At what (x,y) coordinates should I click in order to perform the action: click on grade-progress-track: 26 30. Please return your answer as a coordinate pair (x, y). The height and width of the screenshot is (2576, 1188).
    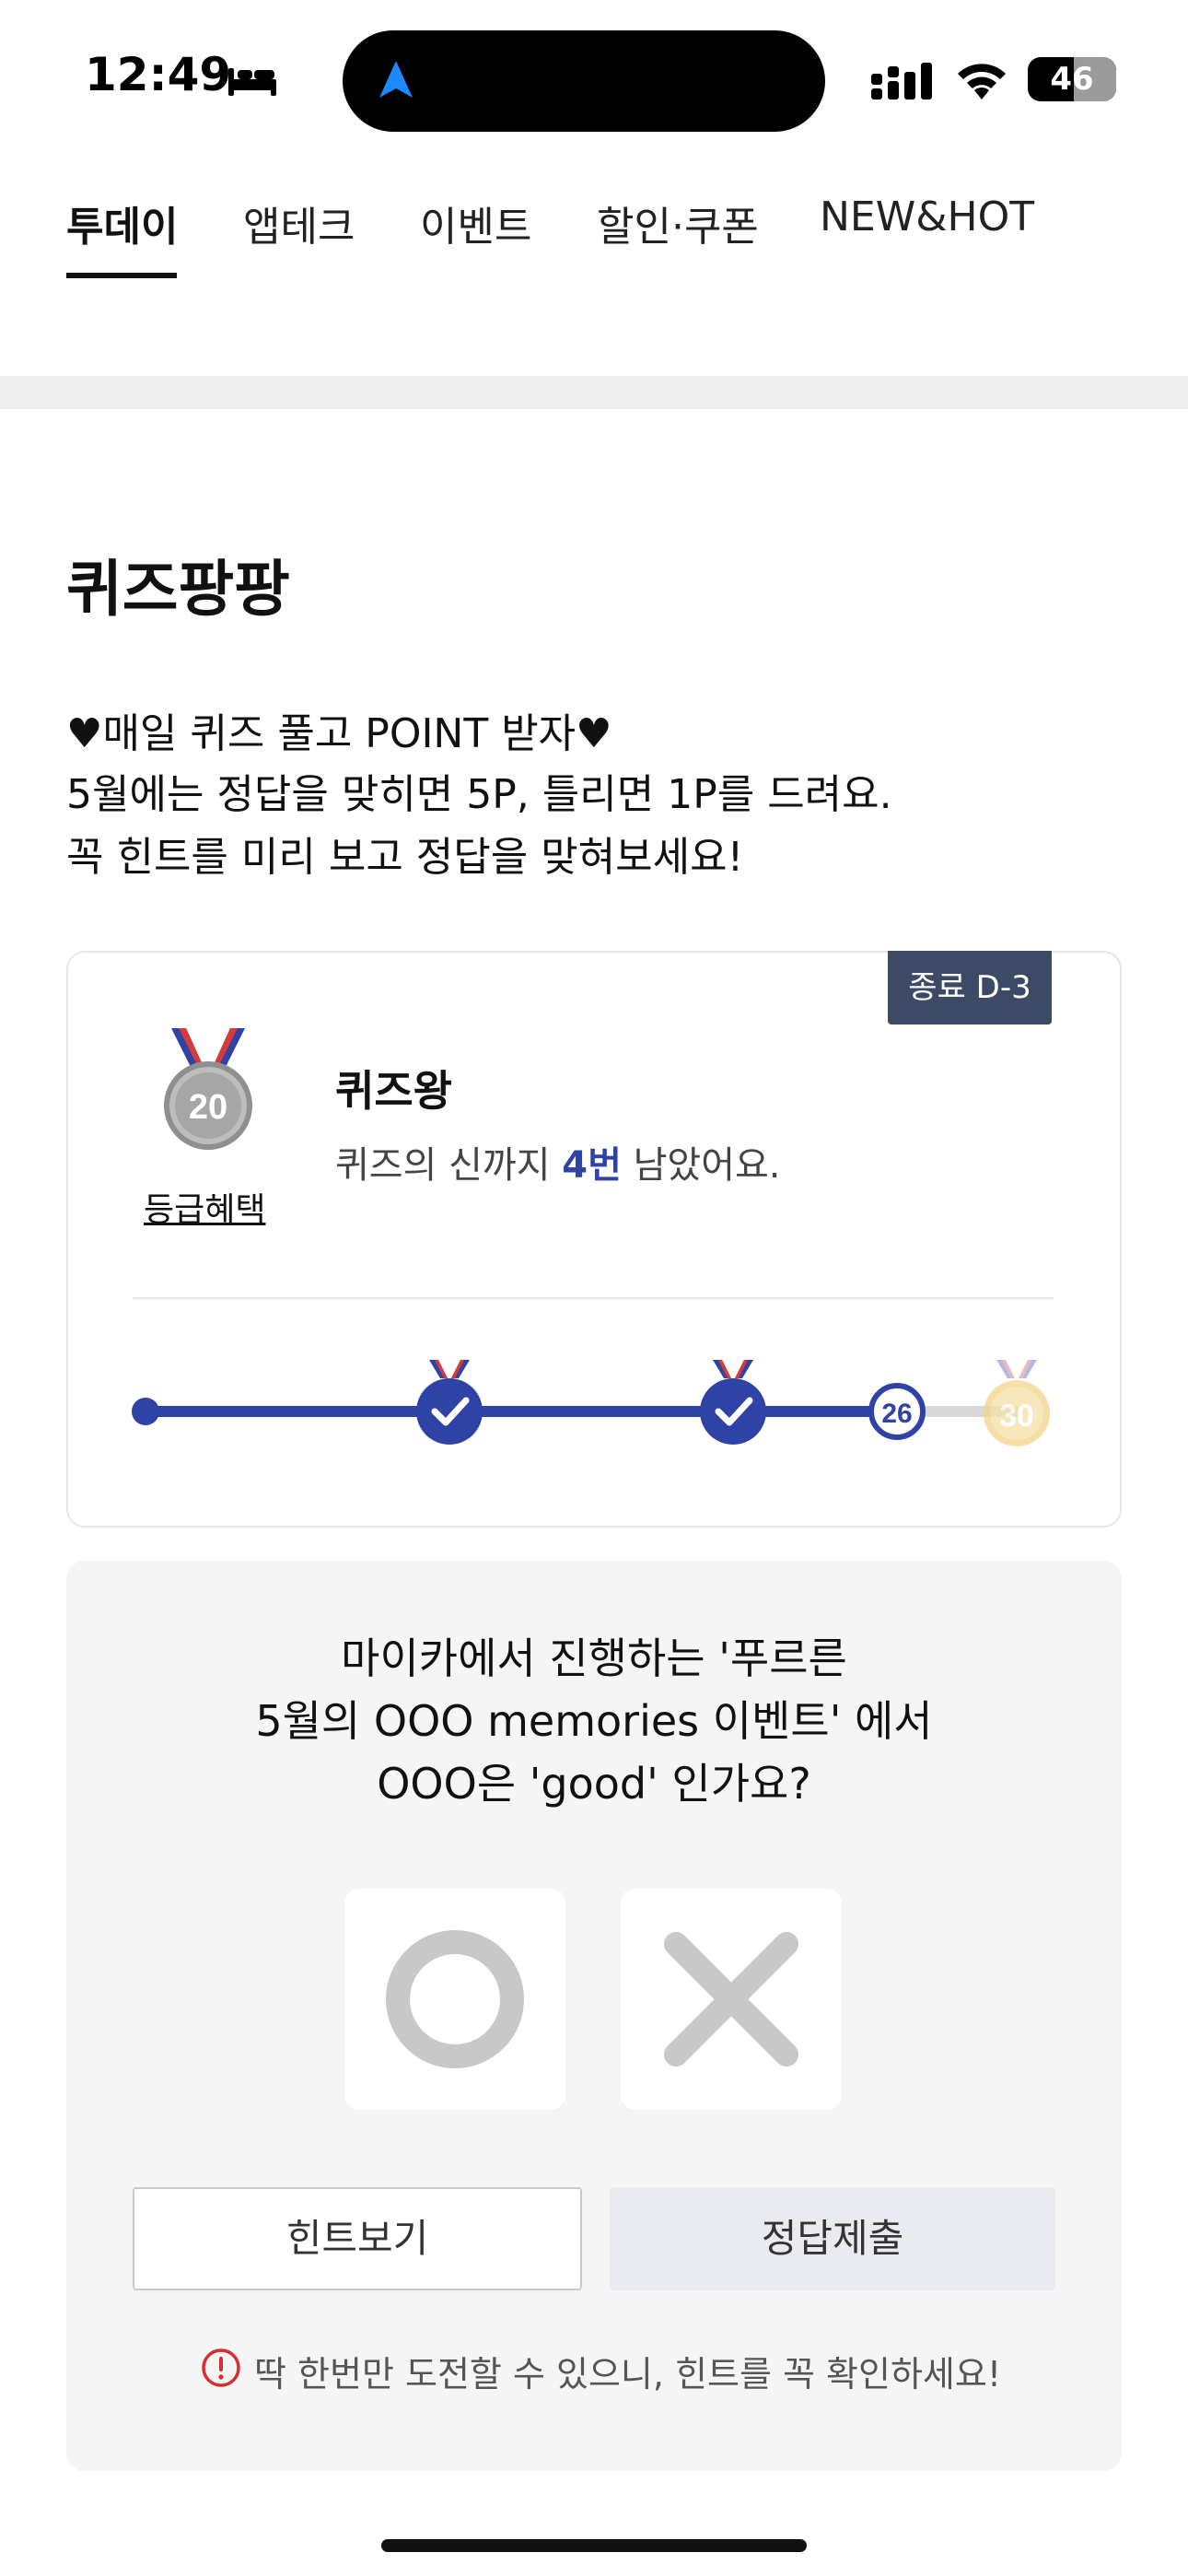
    Looking at the image, I should click on (591, 1403).